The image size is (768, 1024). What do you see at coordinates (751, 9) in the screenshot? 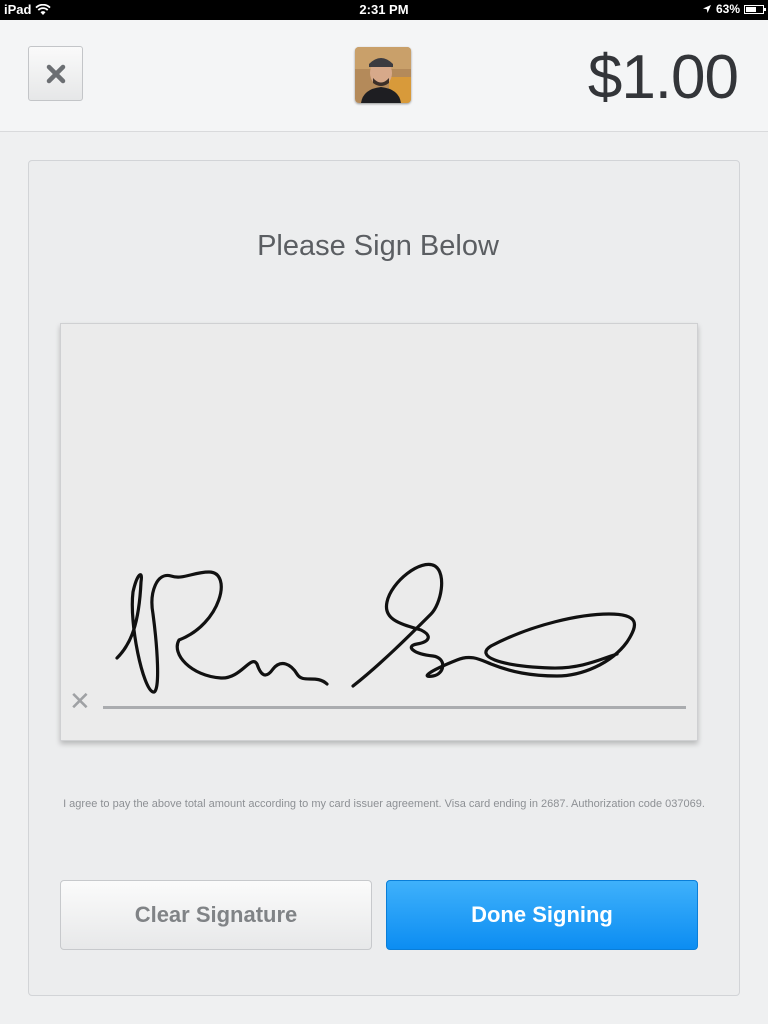
I see `battery-fill` at bounding box center [751, 9].